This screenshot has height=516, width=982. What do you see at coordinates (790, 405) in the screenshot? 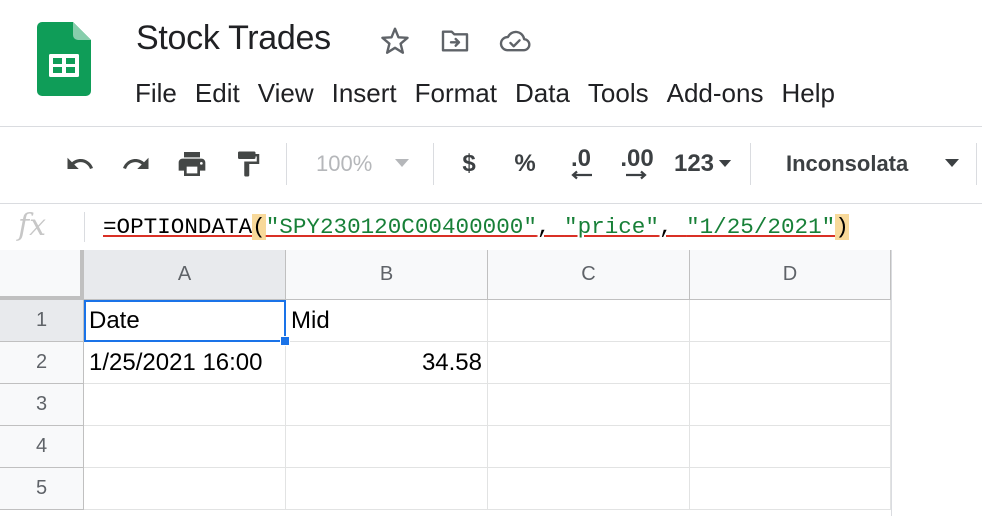
I see `cell-d3` at bounding box center [790, 405].